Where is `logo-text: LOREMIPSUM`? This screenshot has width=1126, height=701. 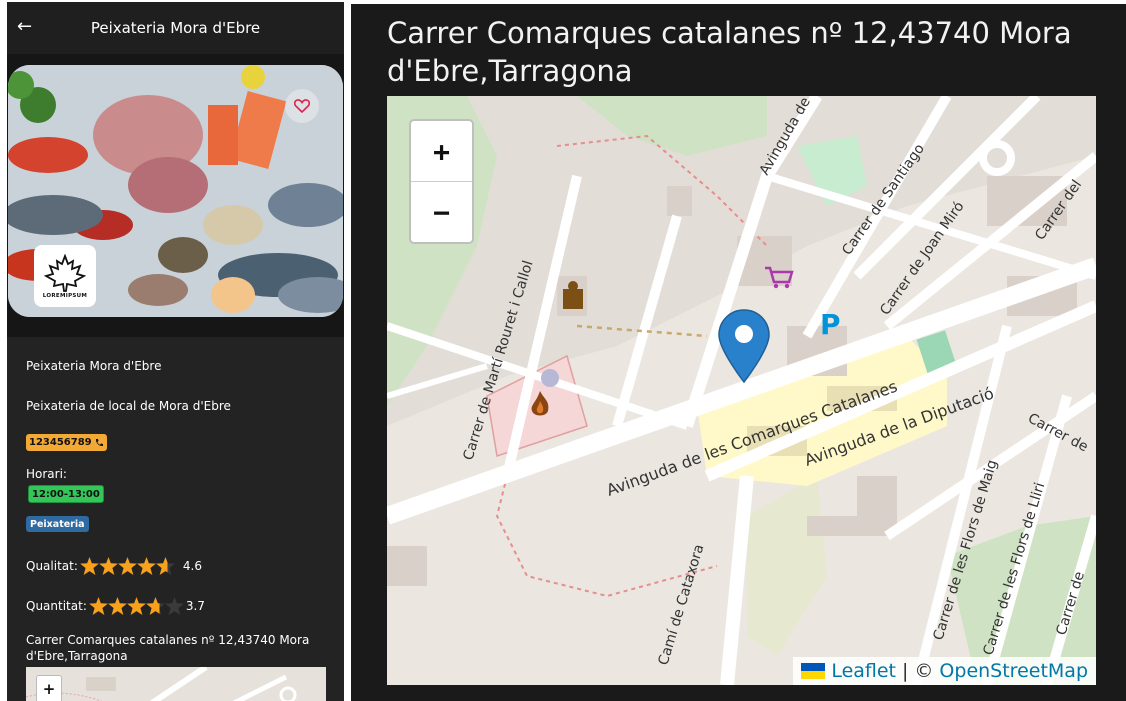 logo-text: LOREMIPSUM is located at coordinates (65, 295).